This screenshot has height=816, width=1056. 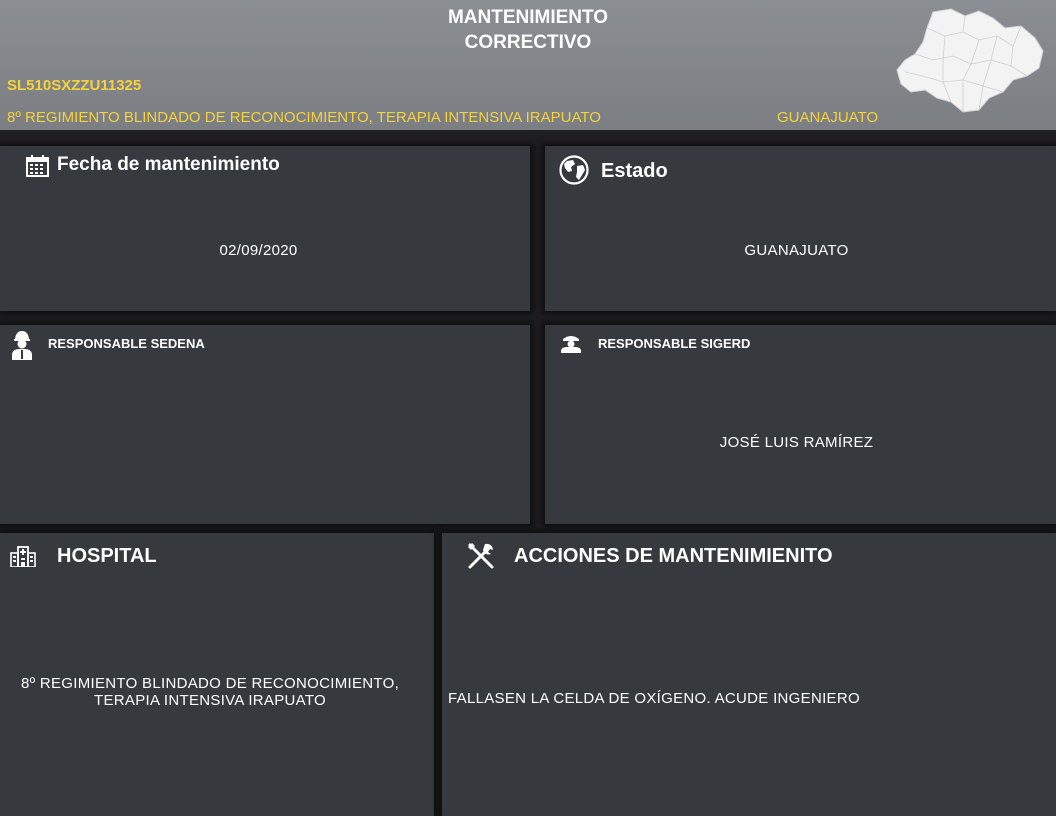 What do you see at coordinates (796, 250) in the screenshot?
I see `card-value-estado: GUANAJUATO` at bounding box center [796, 250].